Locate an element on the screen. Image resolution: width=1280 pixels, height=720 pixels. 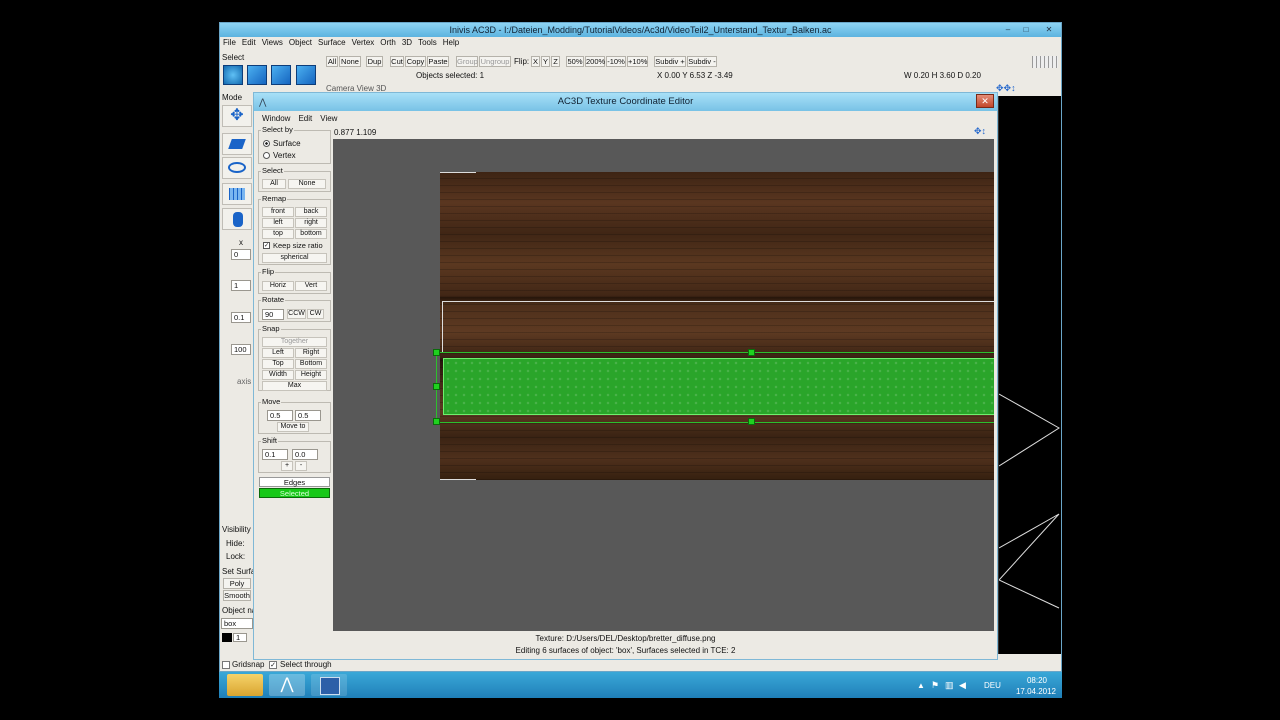
remap-bottom-button: bottom is located at coordinates (311, 234).